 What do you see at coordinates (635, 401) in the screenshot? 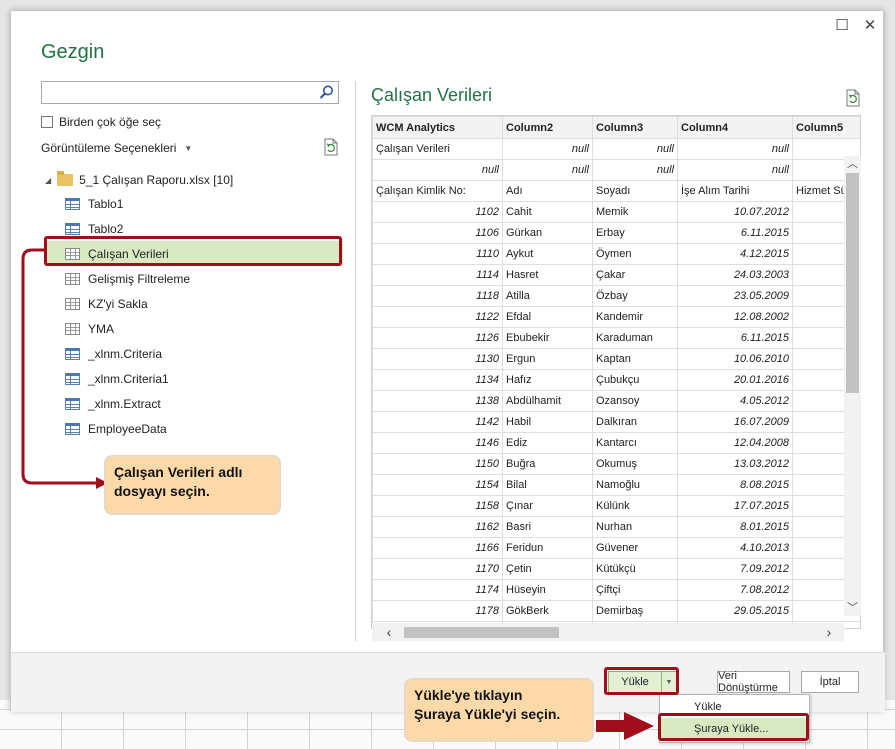
I see `table-cell: Ozansoy` at bounding box center [635, 401].